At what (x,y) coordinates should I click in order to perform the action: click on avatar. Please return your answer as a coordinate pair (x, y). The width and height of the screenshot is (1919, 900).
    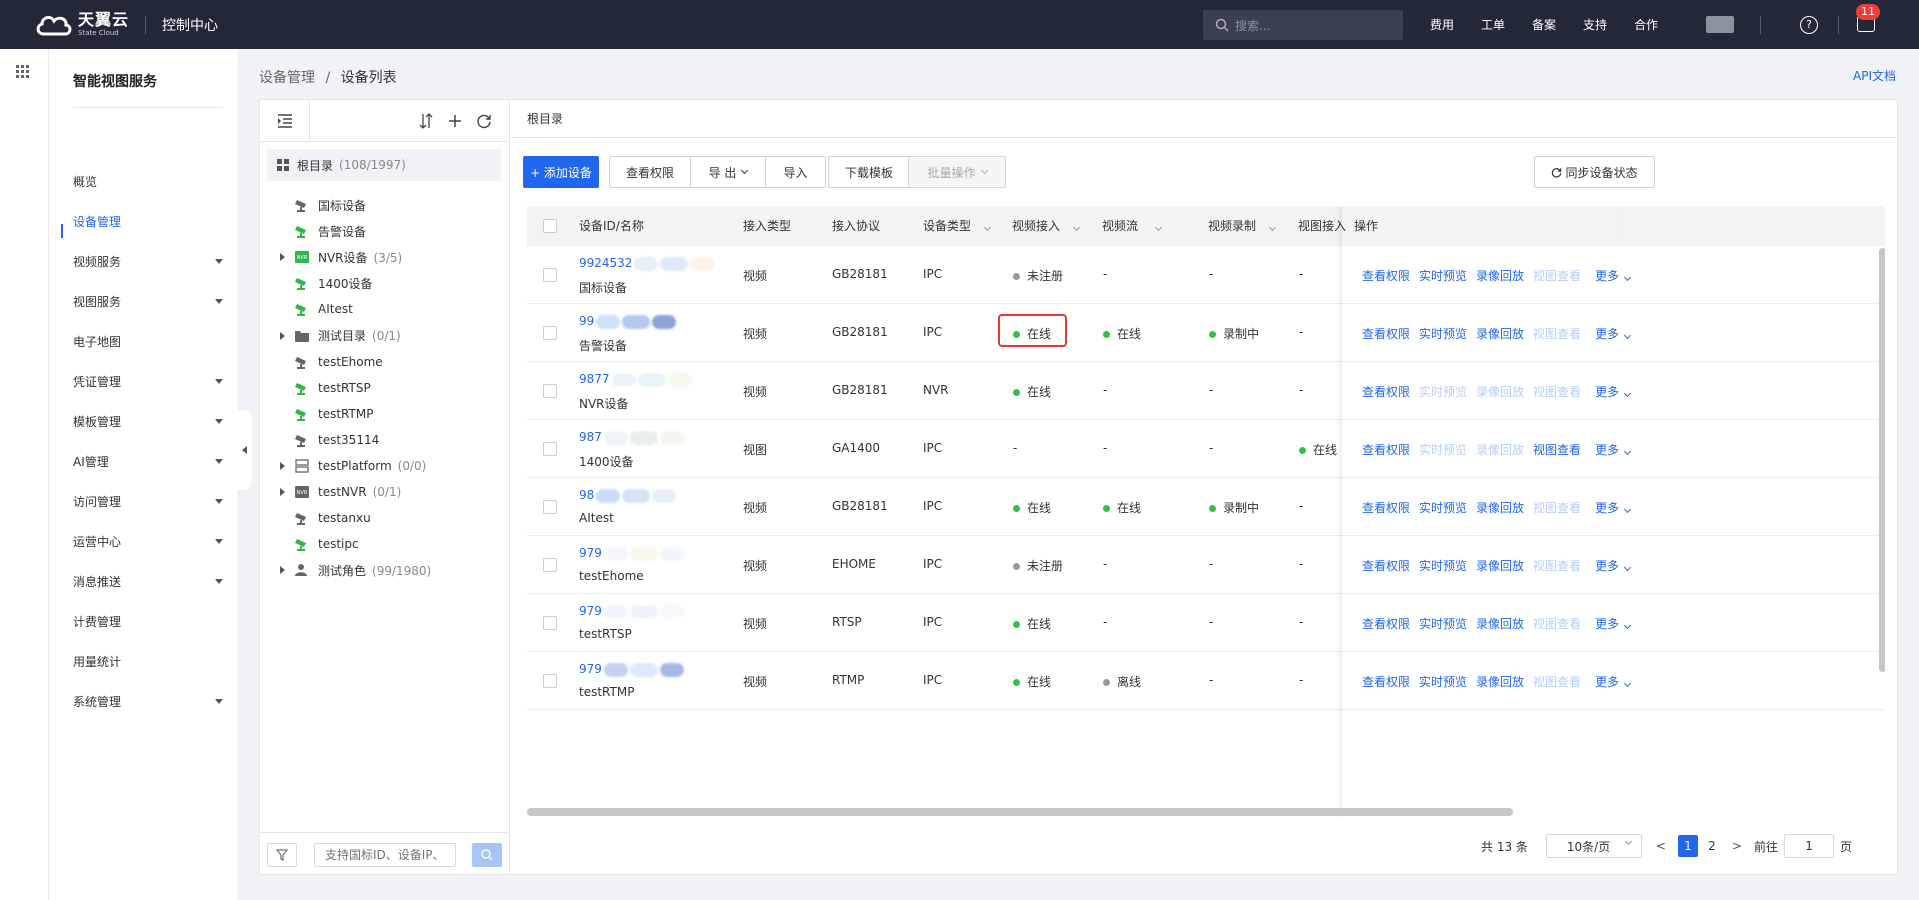
    Looking at the image, I should click on (1720, 24).